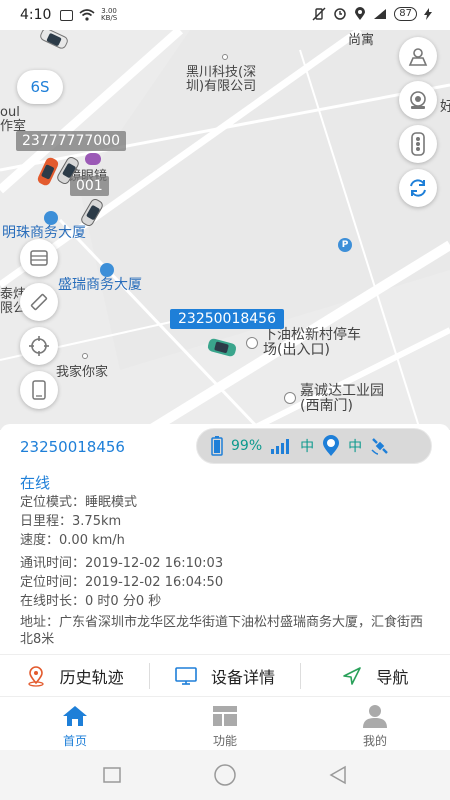 Image resolution: width=450 pixels, height=800 pixels. I want to click on refresh-icon, so click(418, 188).